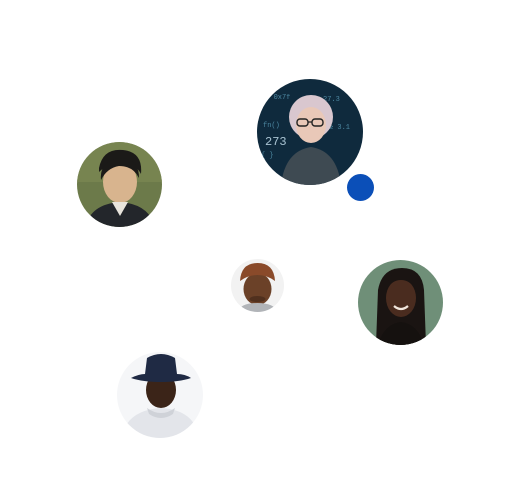 Image resolution: width=519 pixels, height=481 pixels. I want to click on avatar-image: 01 0x7f 27.3 fn() ≥ 3.1 { } 273, so click(310, 132).